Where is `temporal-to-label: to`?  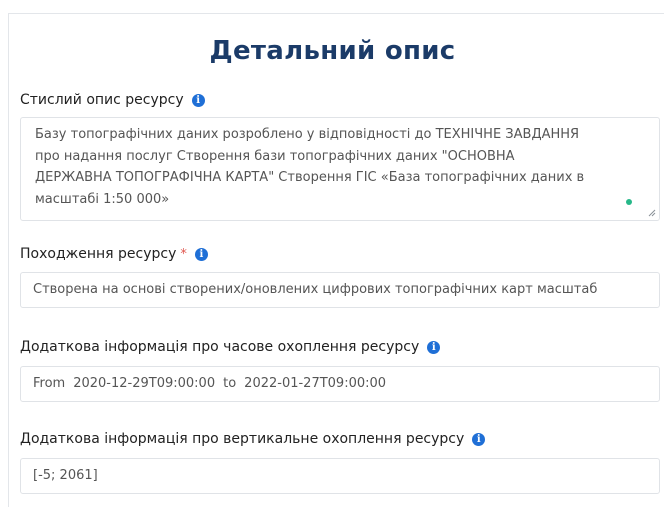
temporal-to-label: to is located at coordinates (230, 383).